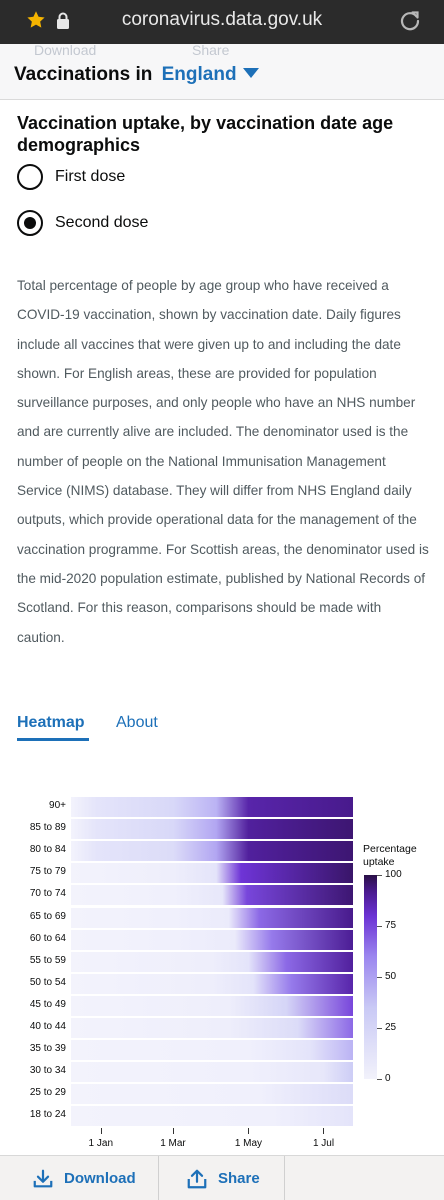  What do you see at coordinates (101, 223) in the screenshot?
I see `radio-label: Second dose` at bounding box center [101, 223].